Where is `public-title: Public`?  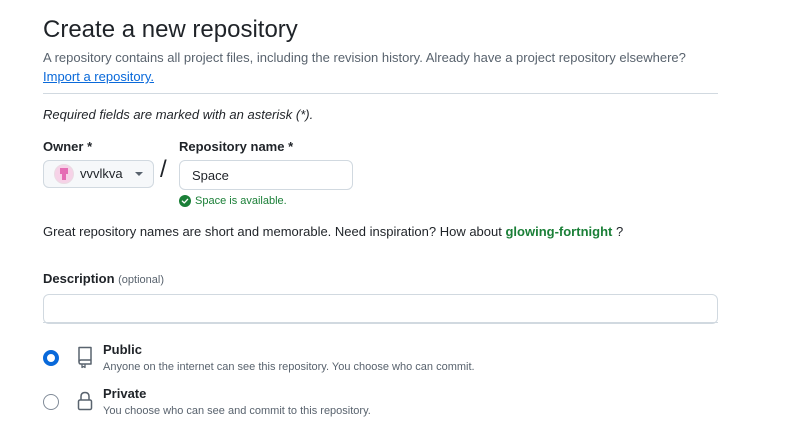
public-title: Public is located at coordinates (123, 349).